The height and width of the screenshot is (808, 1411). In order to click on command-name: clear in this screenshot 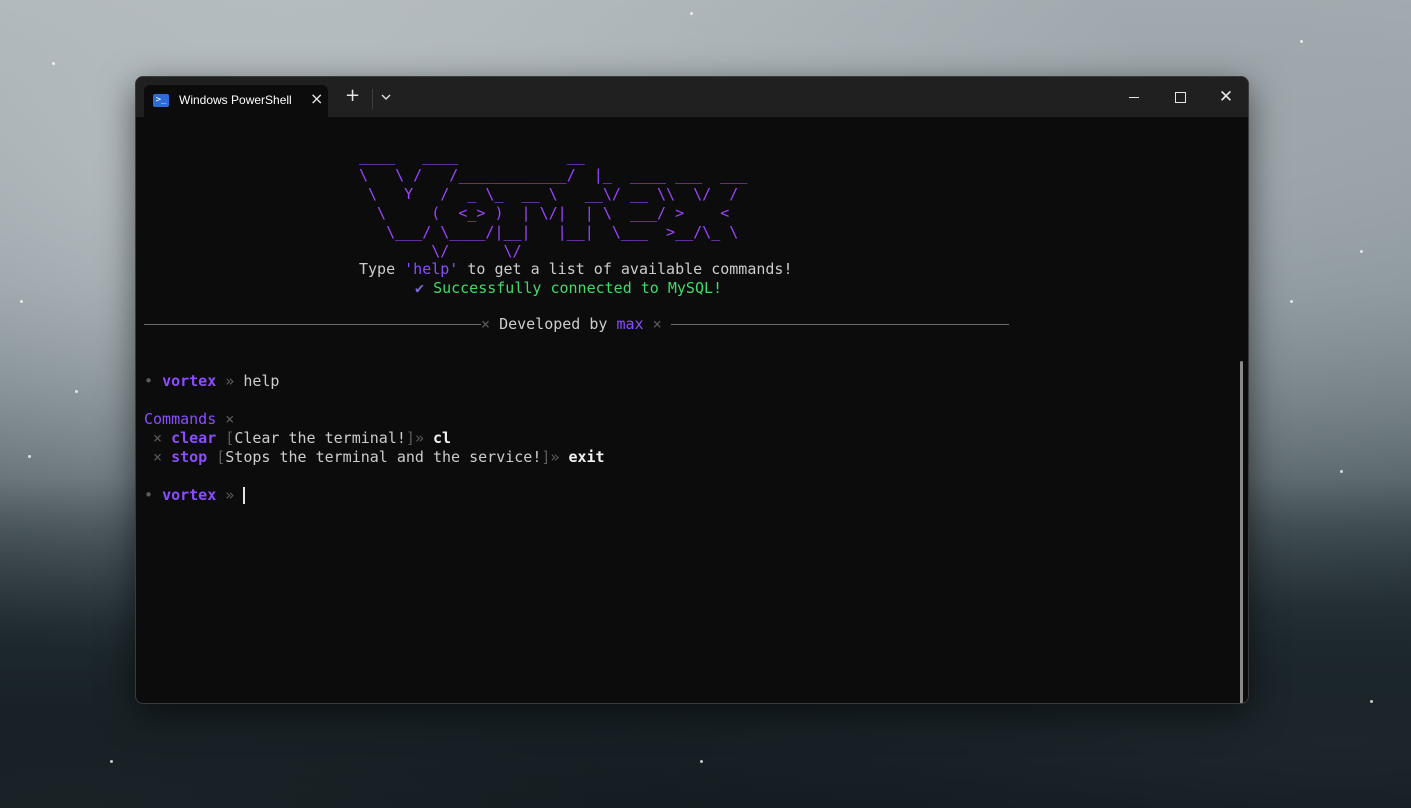, I will do `click(194, 438)`.